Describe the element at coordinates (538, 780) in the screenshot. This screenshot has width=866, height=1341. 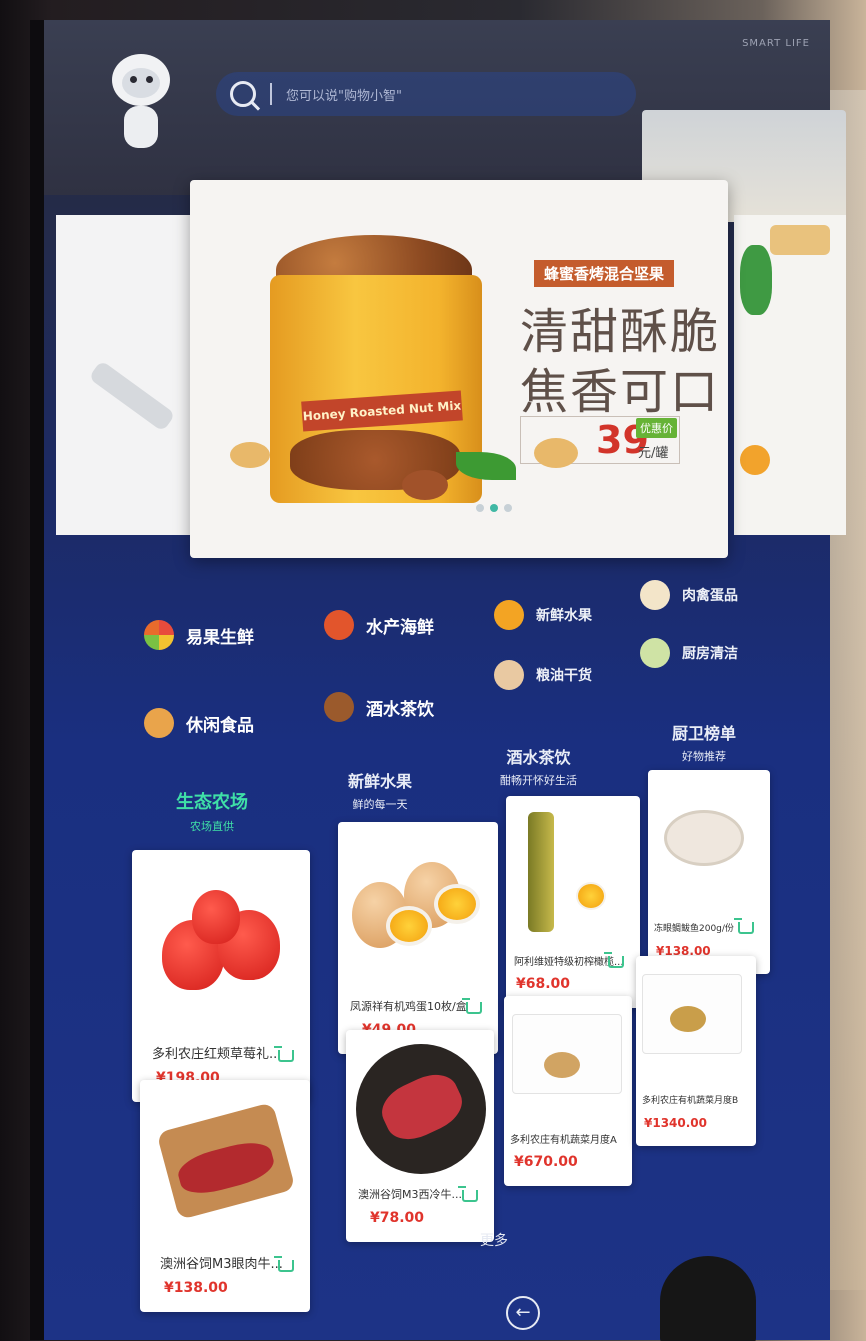
I see `tab-subtitle: 酣畅开怀好生活` at that location.